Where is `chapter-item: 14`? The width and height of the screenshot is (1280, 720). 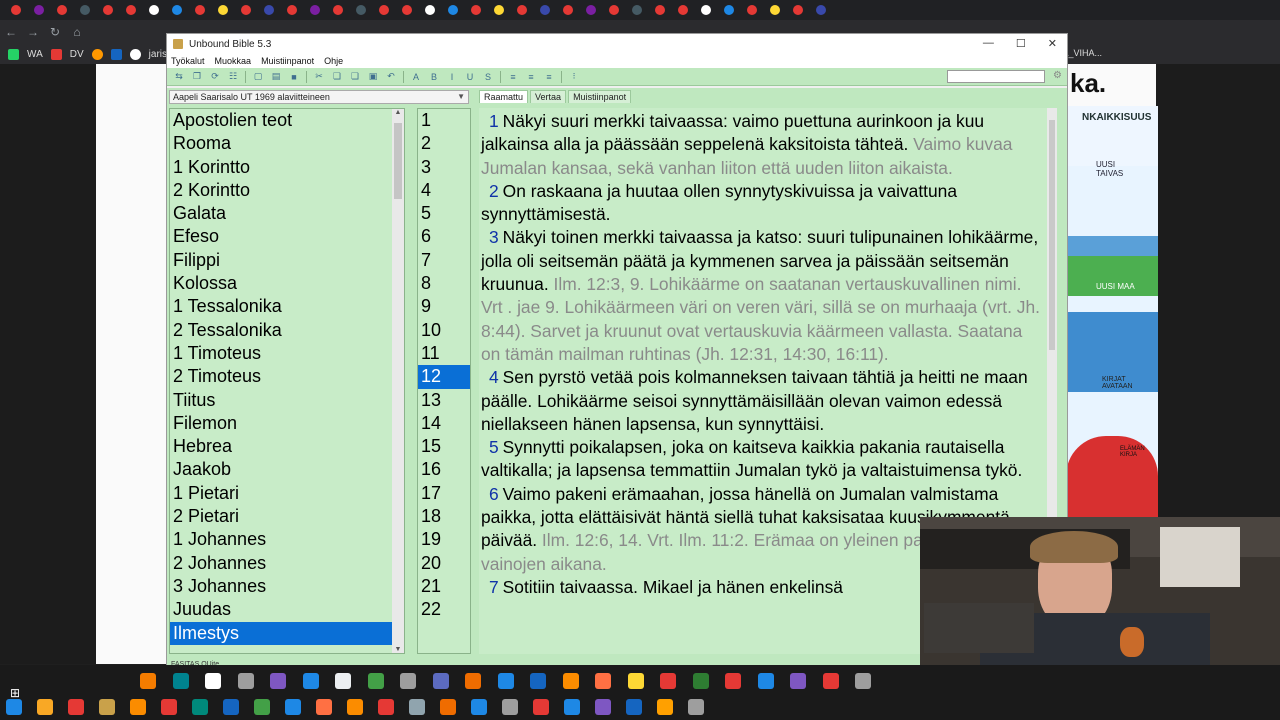 chapter-item: 14 is located at coordinates (444, 423).